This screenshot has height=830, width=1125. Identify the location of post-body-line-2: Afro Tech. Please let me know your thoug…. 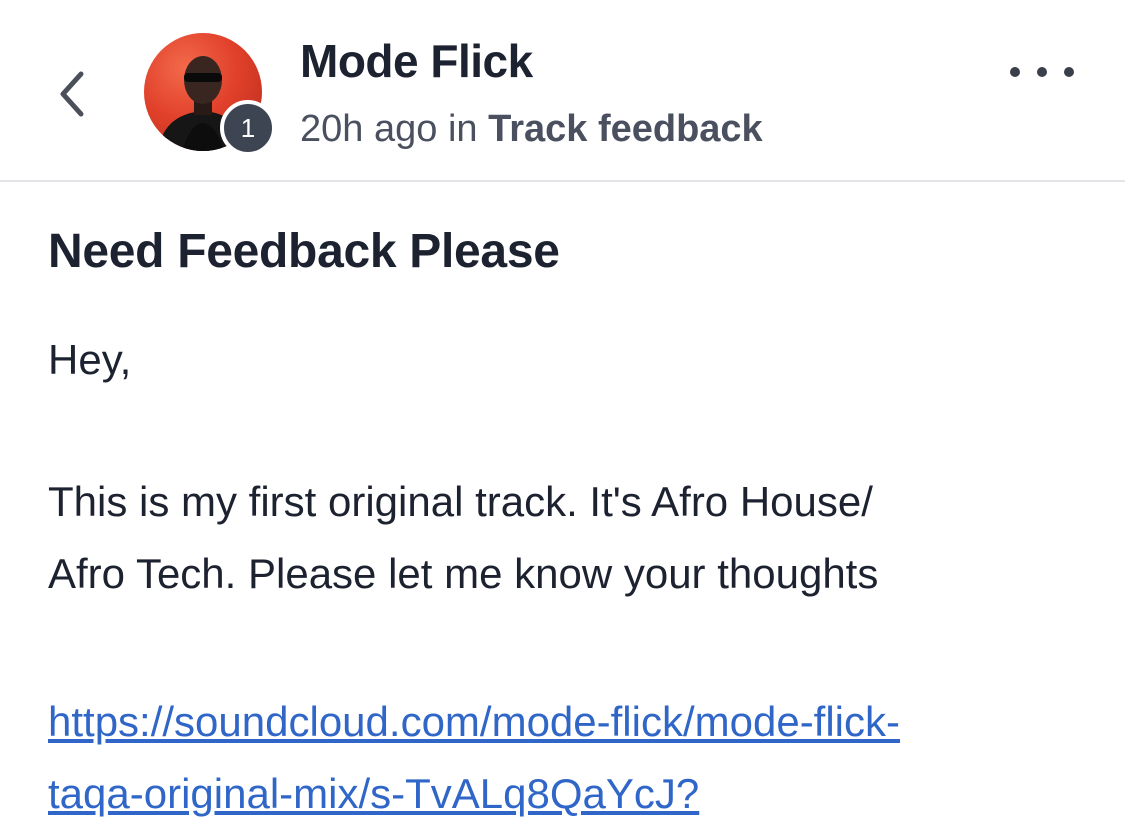
(463, 573).